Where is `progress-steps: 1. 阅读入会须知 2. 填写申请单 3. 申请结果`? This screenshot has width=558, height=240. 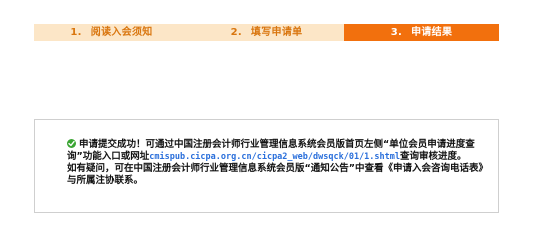
progress-steps: 1. 阅读入会须知 2. 填写申请单 3. 申请结果 is located at coordinates (266, 32).